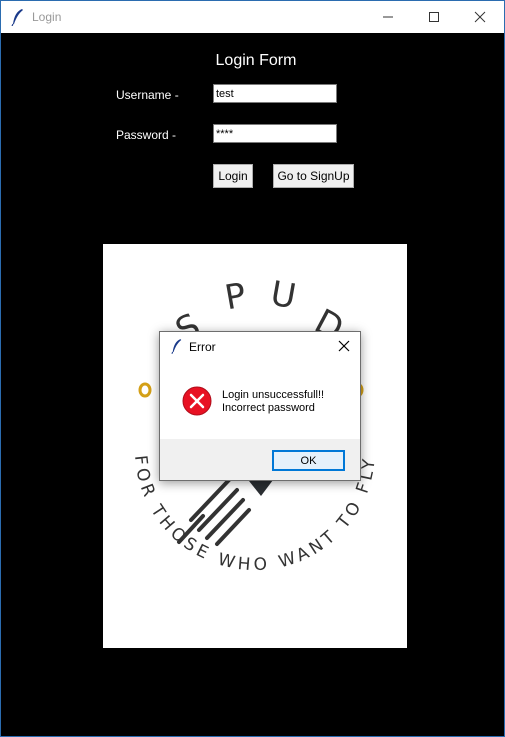 The height and width of the screenshot is (737, 505). I want to click on dialog-message-line2: Incorrect password, so click(268, 408).